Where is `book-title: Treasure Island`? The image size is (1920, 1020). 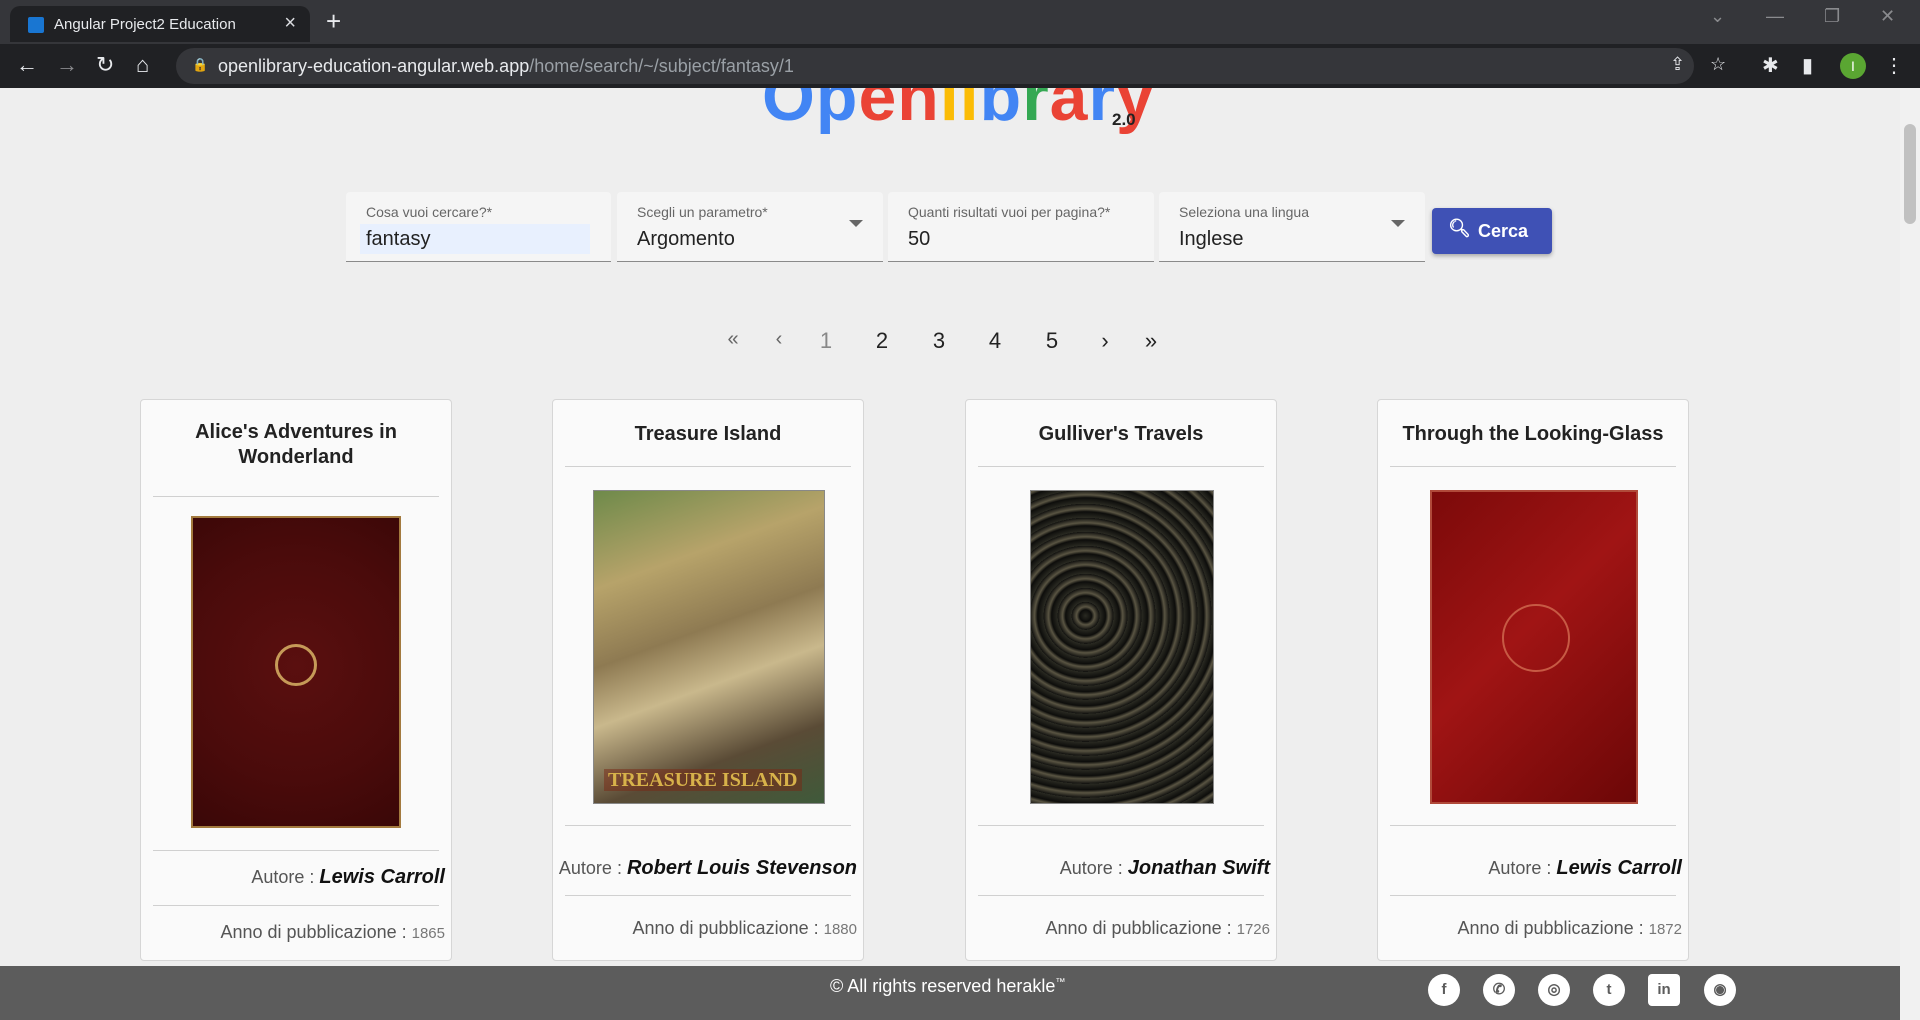
book-title: Treasure Island is located at coordinates (708, 434).